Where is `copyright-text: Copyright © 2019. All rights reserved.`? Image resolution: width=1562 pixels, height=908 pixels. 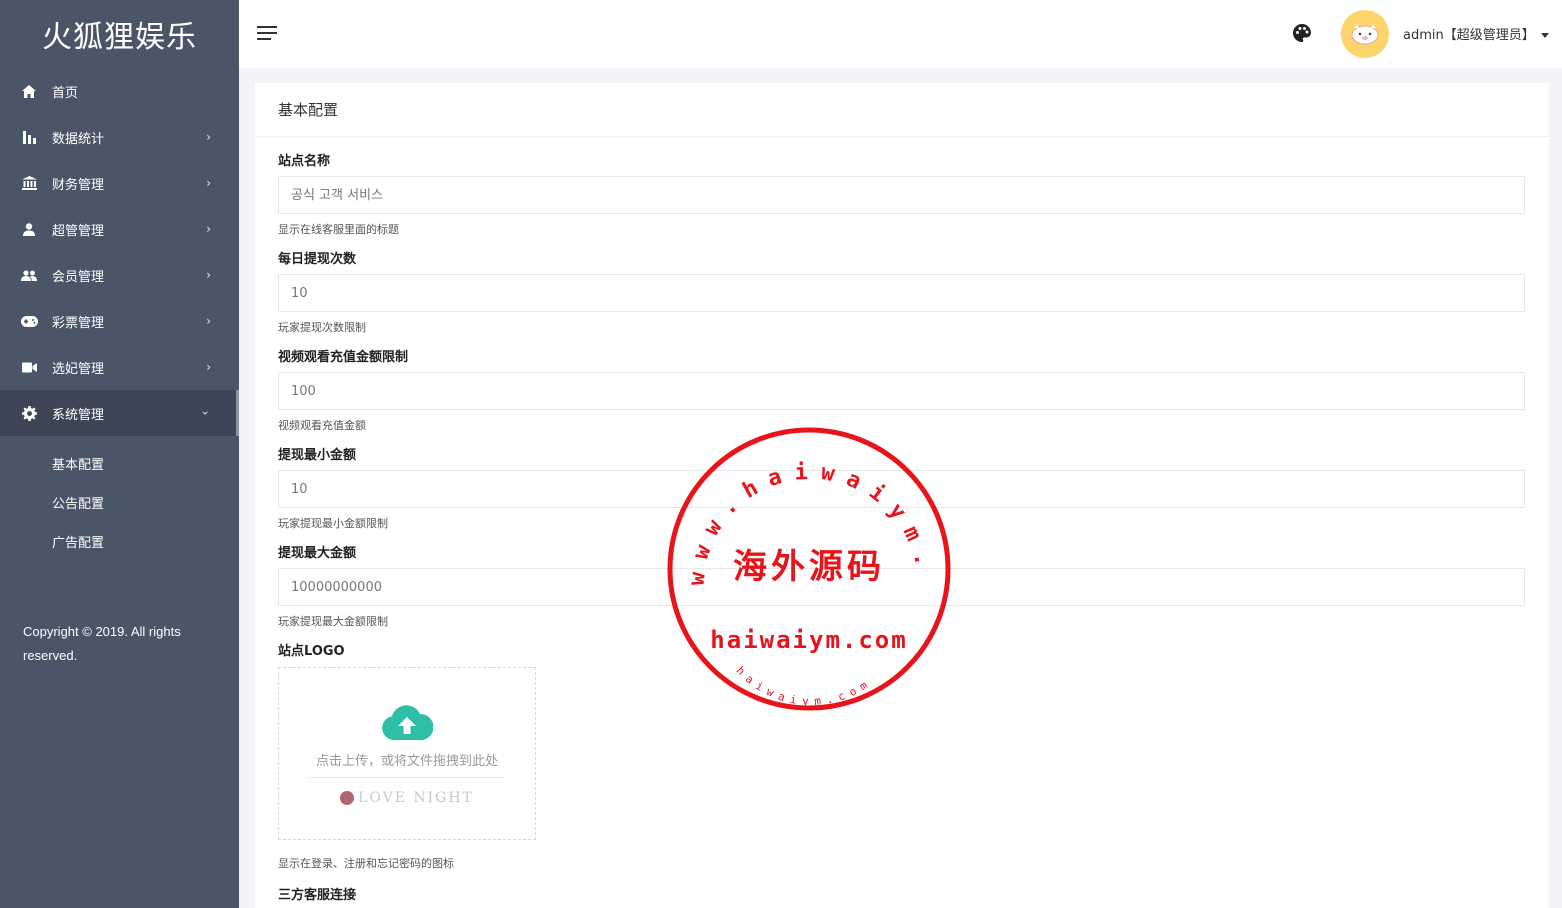
copyright-text: Copyright © 2019. All rights reserved. is located at coordinates (102, 643).